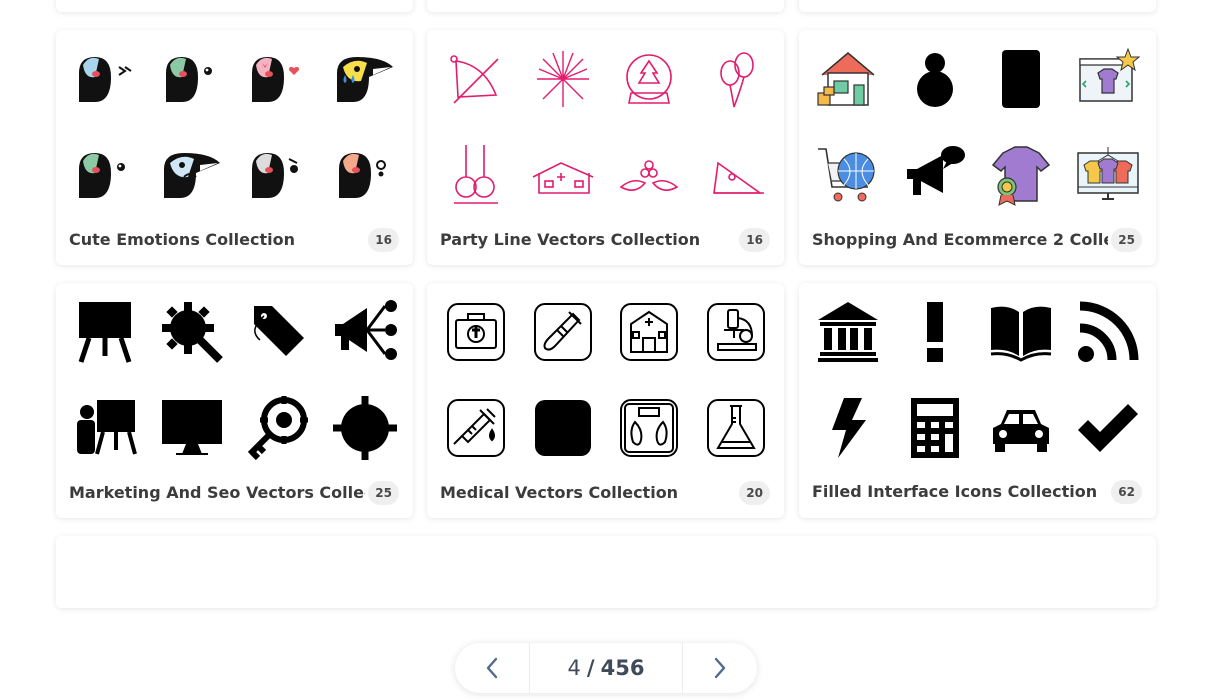 Image resolution: width=1217 pixels, height=700 pixels. I want to click on sad-bird-icon, so click(192, 175).